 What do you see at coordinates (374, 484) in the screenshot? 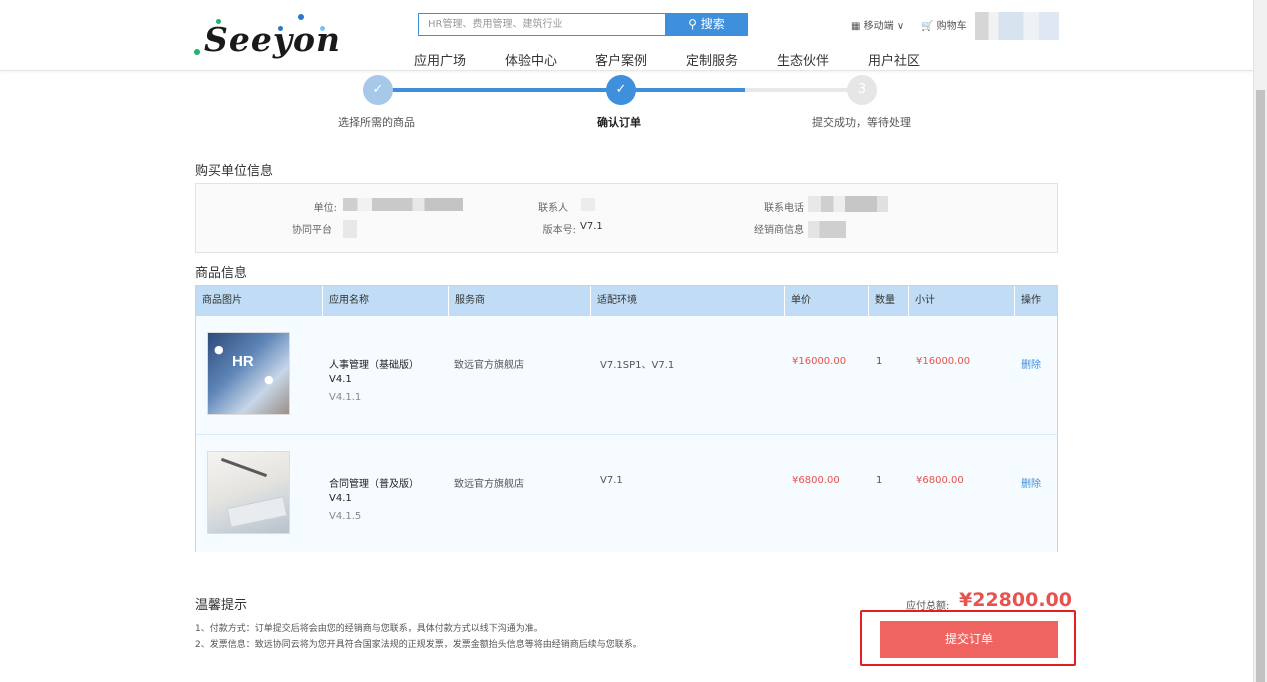
I see `product-name: 合同管理（普及版）` at bounding box center [374, 484].